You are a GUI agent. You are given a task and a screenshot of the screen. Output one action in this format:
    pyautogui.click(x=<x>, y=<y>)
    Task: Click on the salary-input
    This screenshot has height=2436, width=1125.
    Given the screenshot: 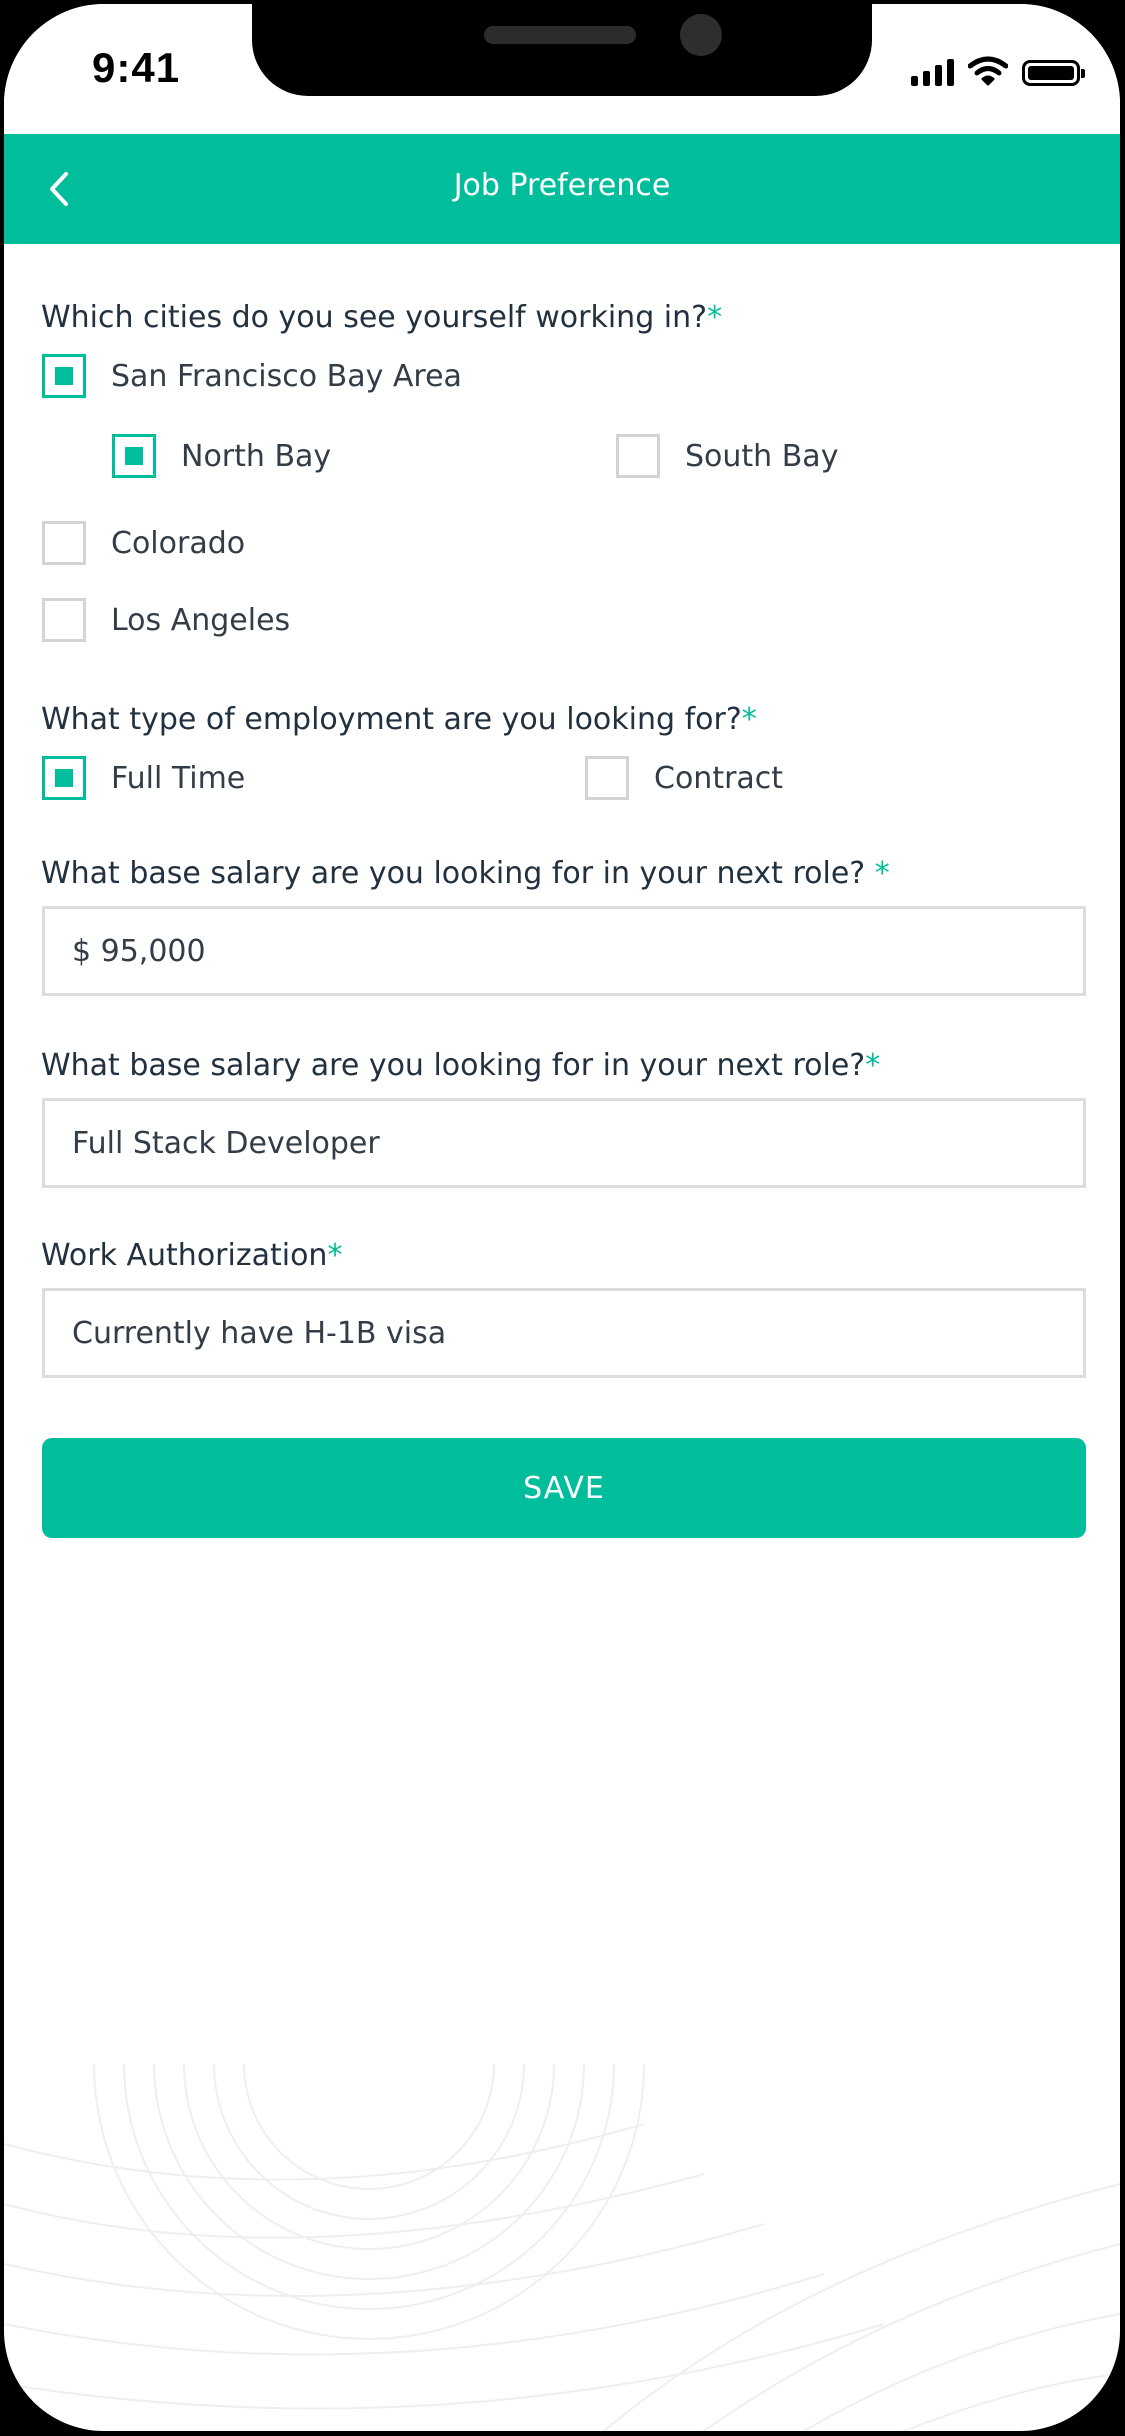 What is the action you would take?
    pyautogui.click(x=564, y=951)
    